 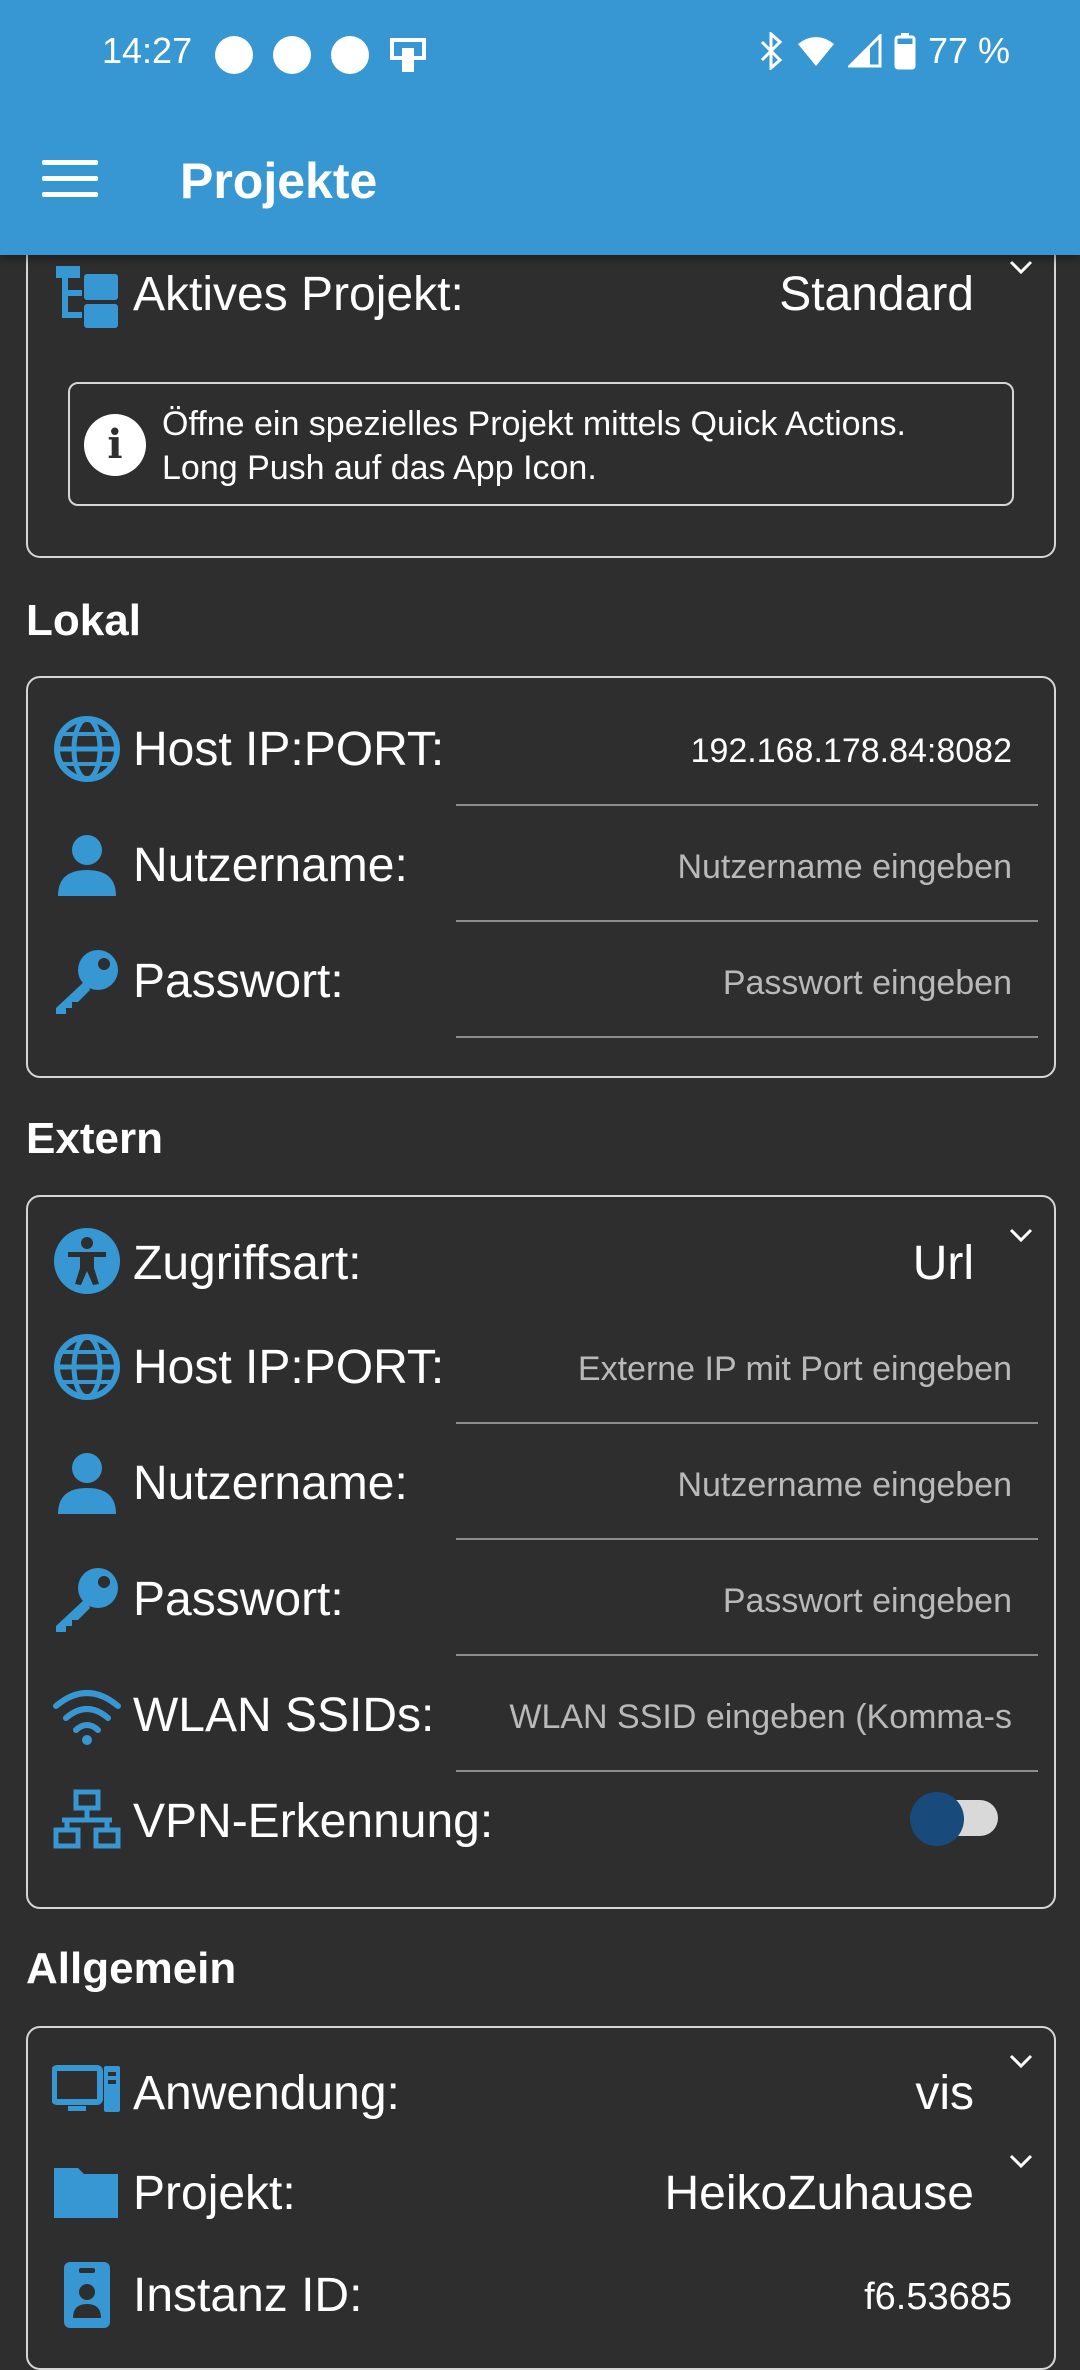 I want to click on signal-icon, so click(x=864, y=51).